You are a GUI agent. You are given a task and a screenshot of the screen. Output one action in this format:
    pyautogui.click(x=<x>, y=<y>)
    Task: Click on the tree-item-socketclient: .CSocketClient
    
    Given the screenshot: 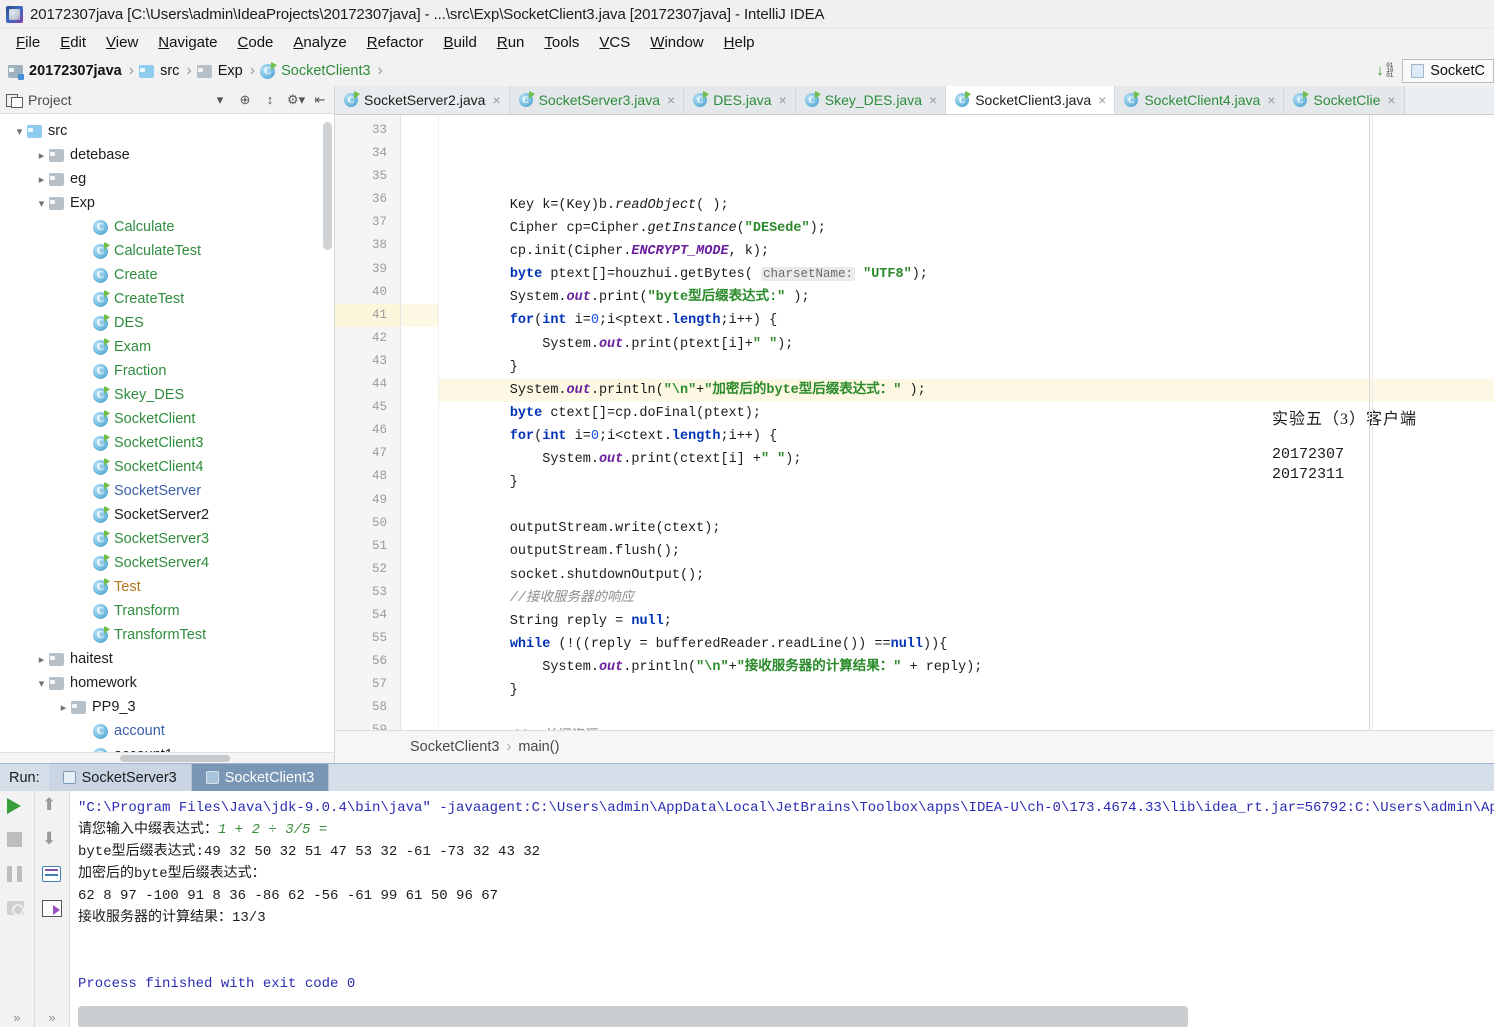 What is the action you would take?
    pyautogui.click(x=167, y=419)
    